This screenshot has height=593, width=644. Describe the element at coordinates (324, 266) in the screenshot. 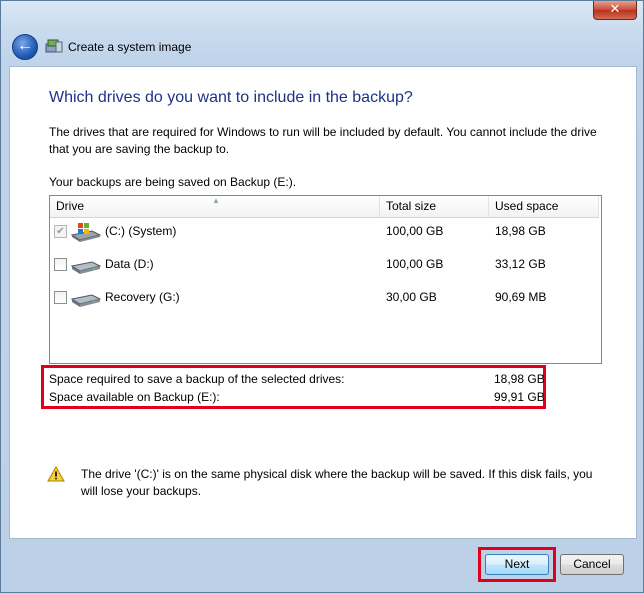

I see `table-row: Data (D:) 100,00 GB 33,12 GB` at that location.